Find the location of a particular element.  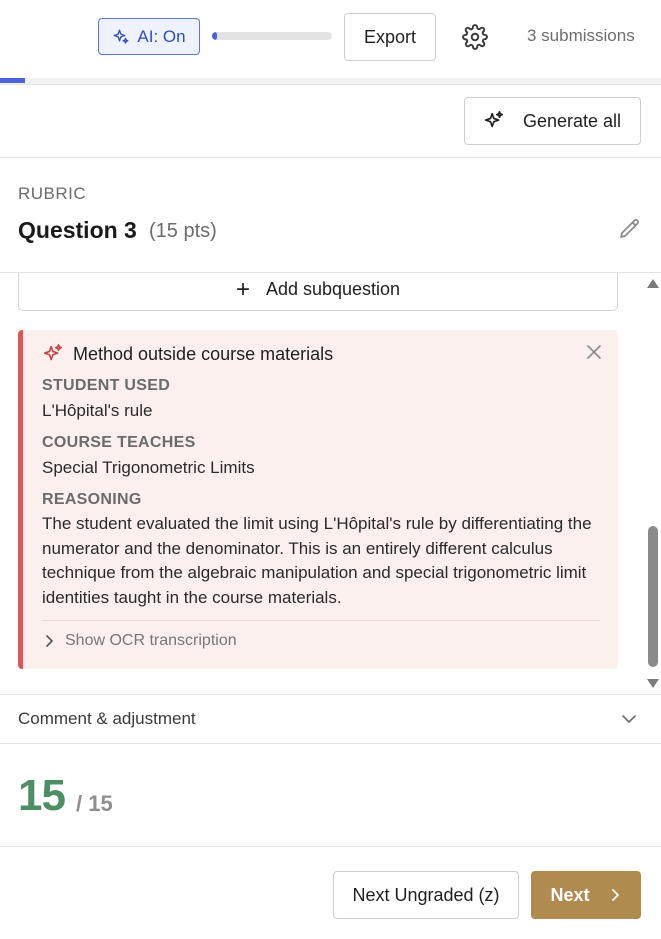

scroll-up-arrow-icon is located at coordinates (653, 283).